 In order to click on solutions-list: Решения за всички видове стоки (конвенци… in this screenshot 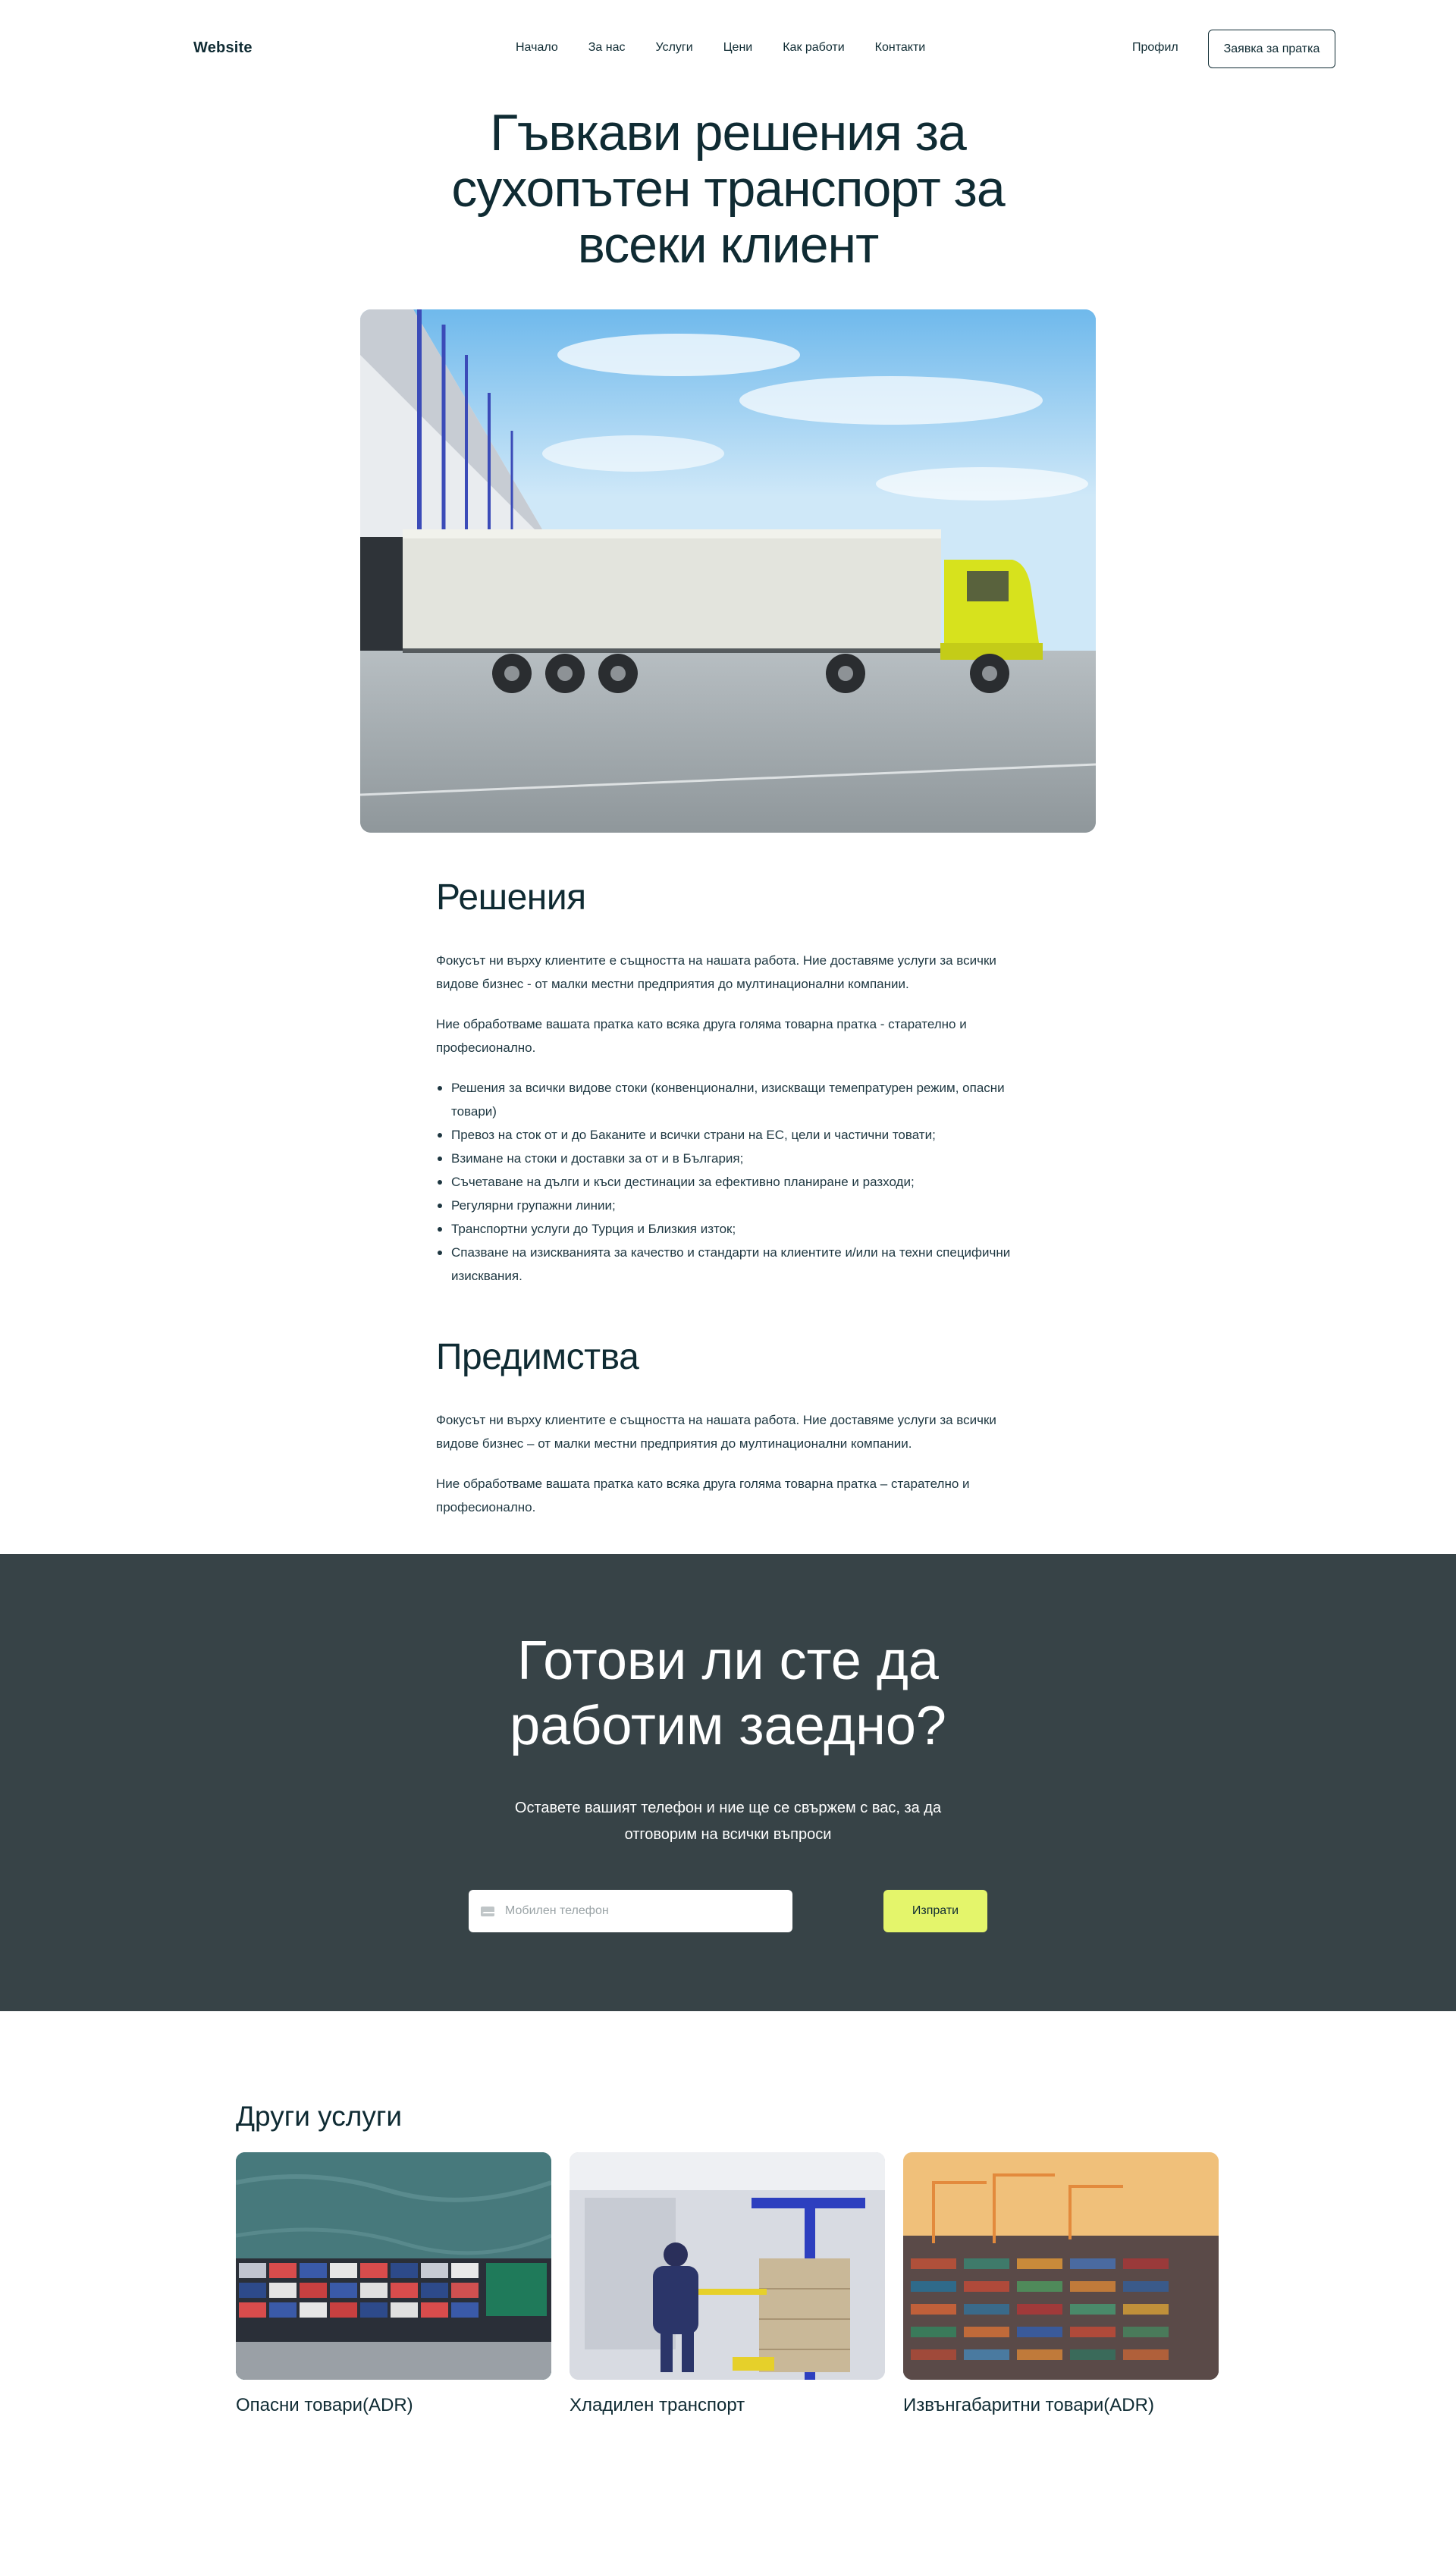, I will do `click(728, 1182)`.